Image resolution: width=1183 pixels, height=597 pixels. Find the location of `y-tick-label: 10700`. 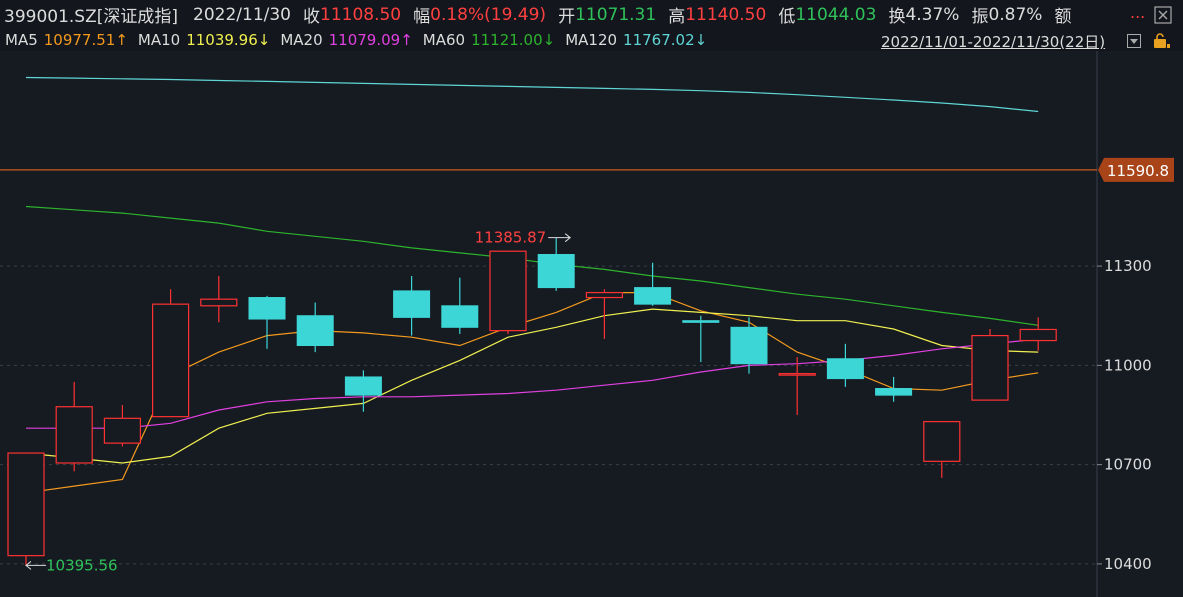

y-tick-label: 10700 is located at coordinates (1128, 465).